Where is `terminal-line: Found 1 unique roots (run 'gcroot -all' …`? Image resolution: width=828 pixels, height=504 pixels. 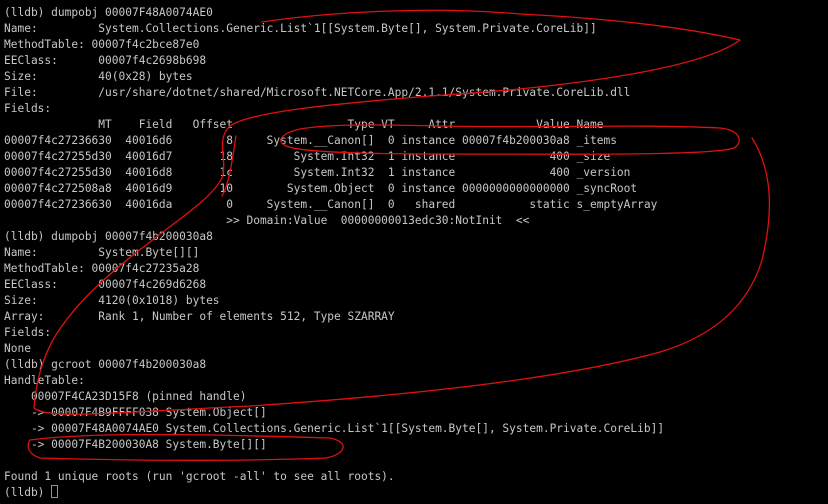
terminal-line: Found 1 unique roots (run 'gcroot -all' … is located at coordinates (199, 476).